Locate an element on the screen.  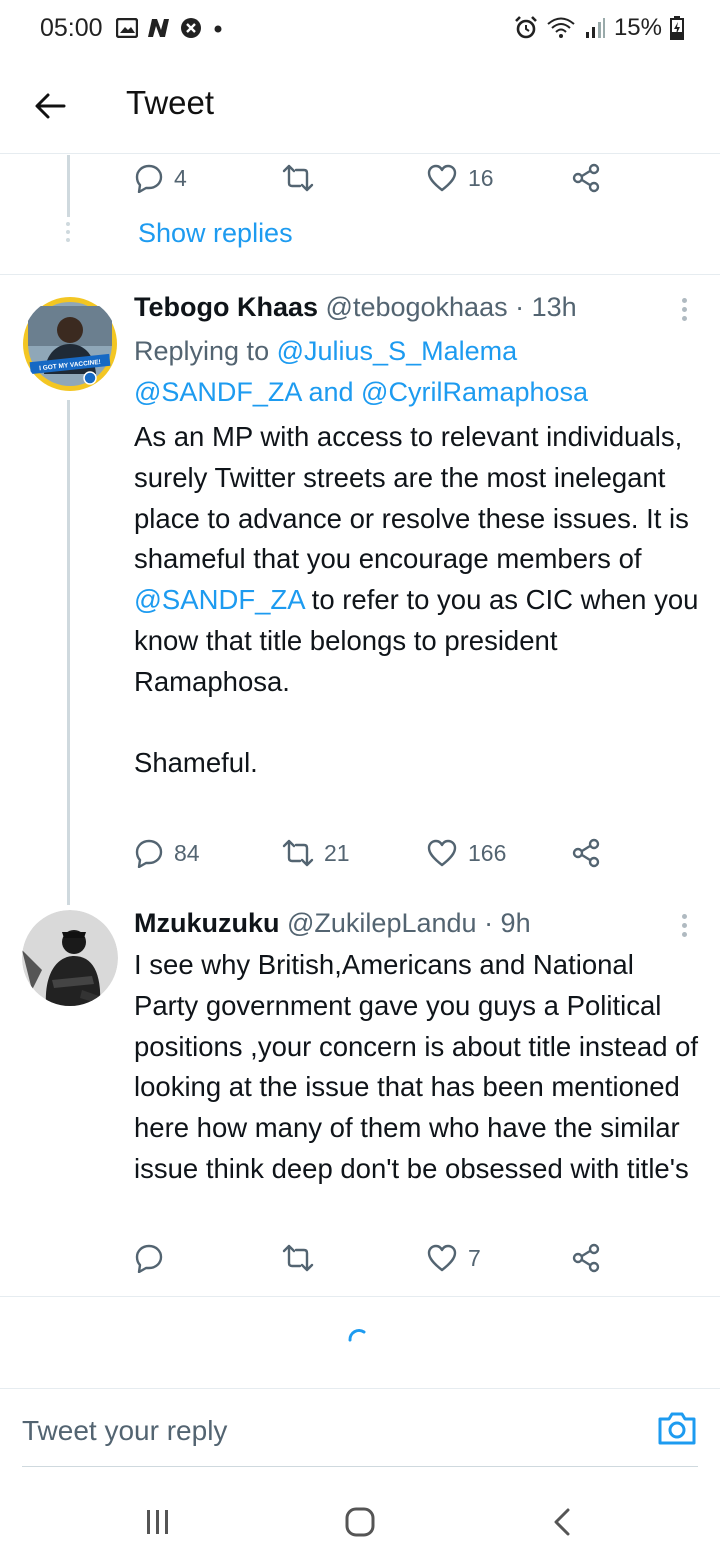
reply-button is located at coordinates (154, 1258).